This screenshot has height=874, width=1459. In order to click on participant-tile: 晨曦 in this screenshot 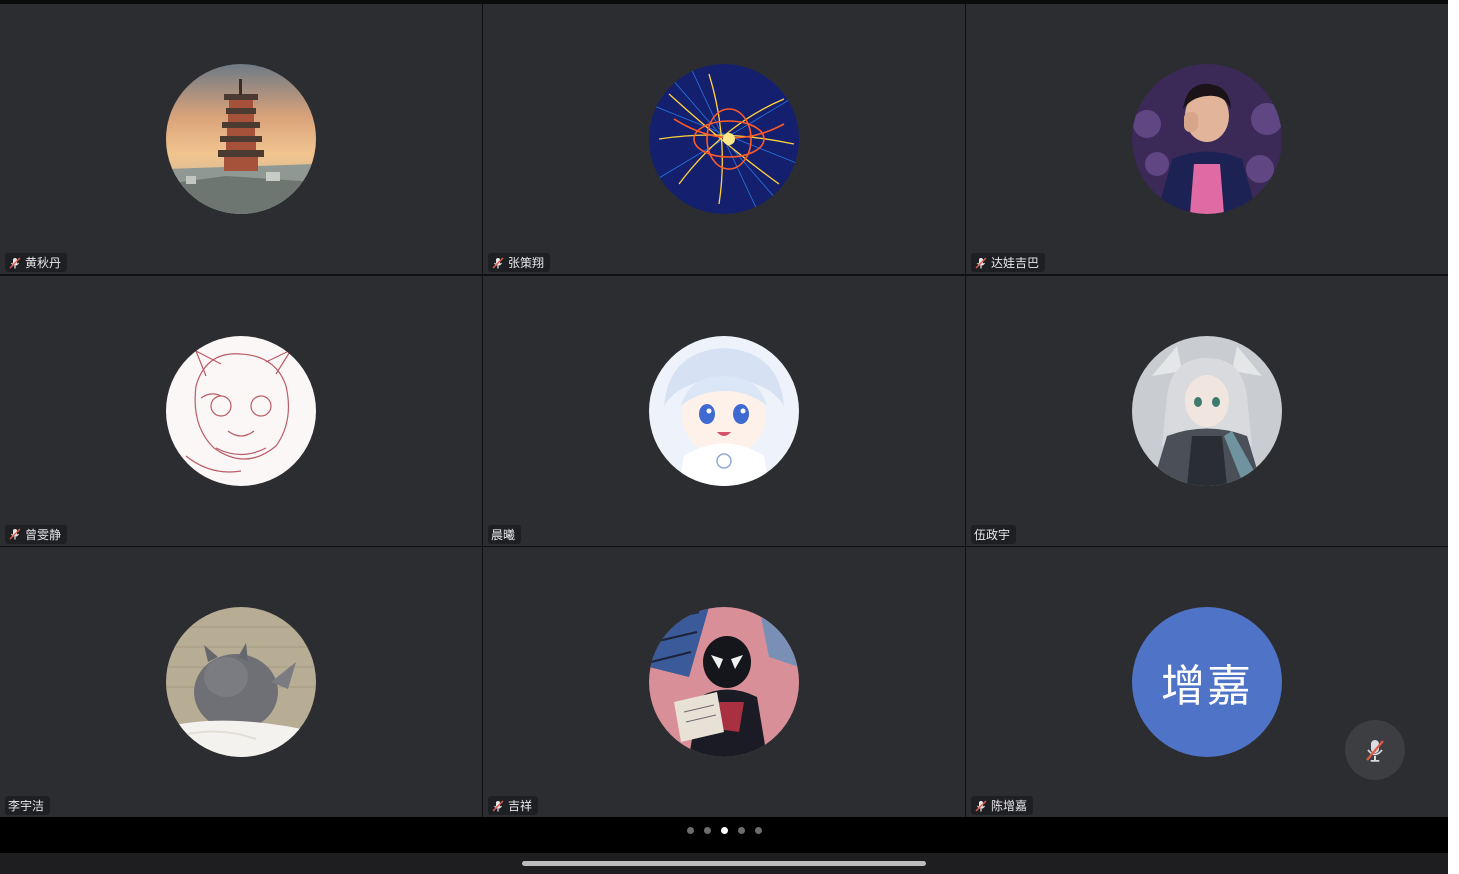, I will do `click(724, 410)`.